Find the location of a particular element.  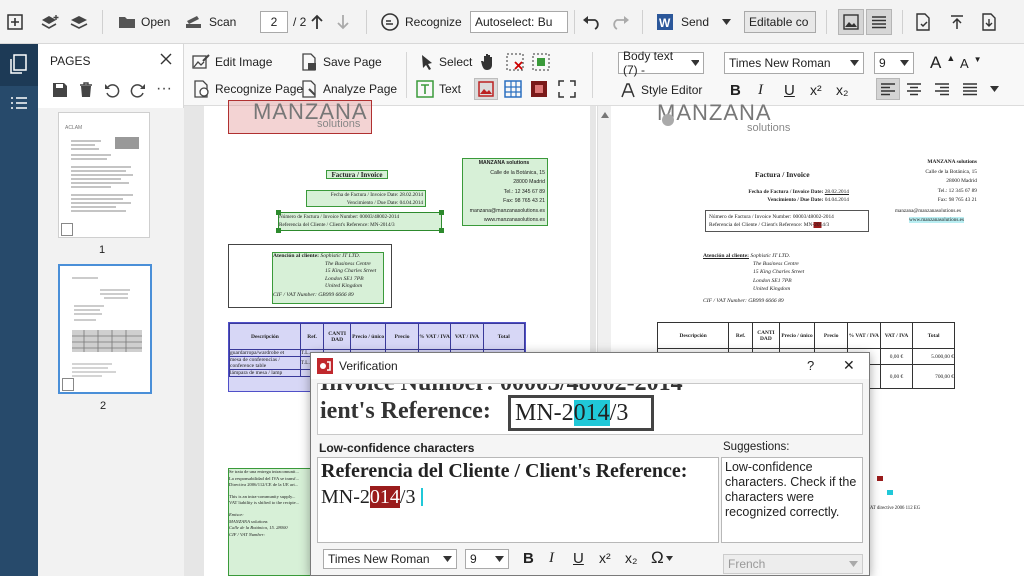

picture-region-logo: MANZANA solutions is located at coordinates (300, 117).